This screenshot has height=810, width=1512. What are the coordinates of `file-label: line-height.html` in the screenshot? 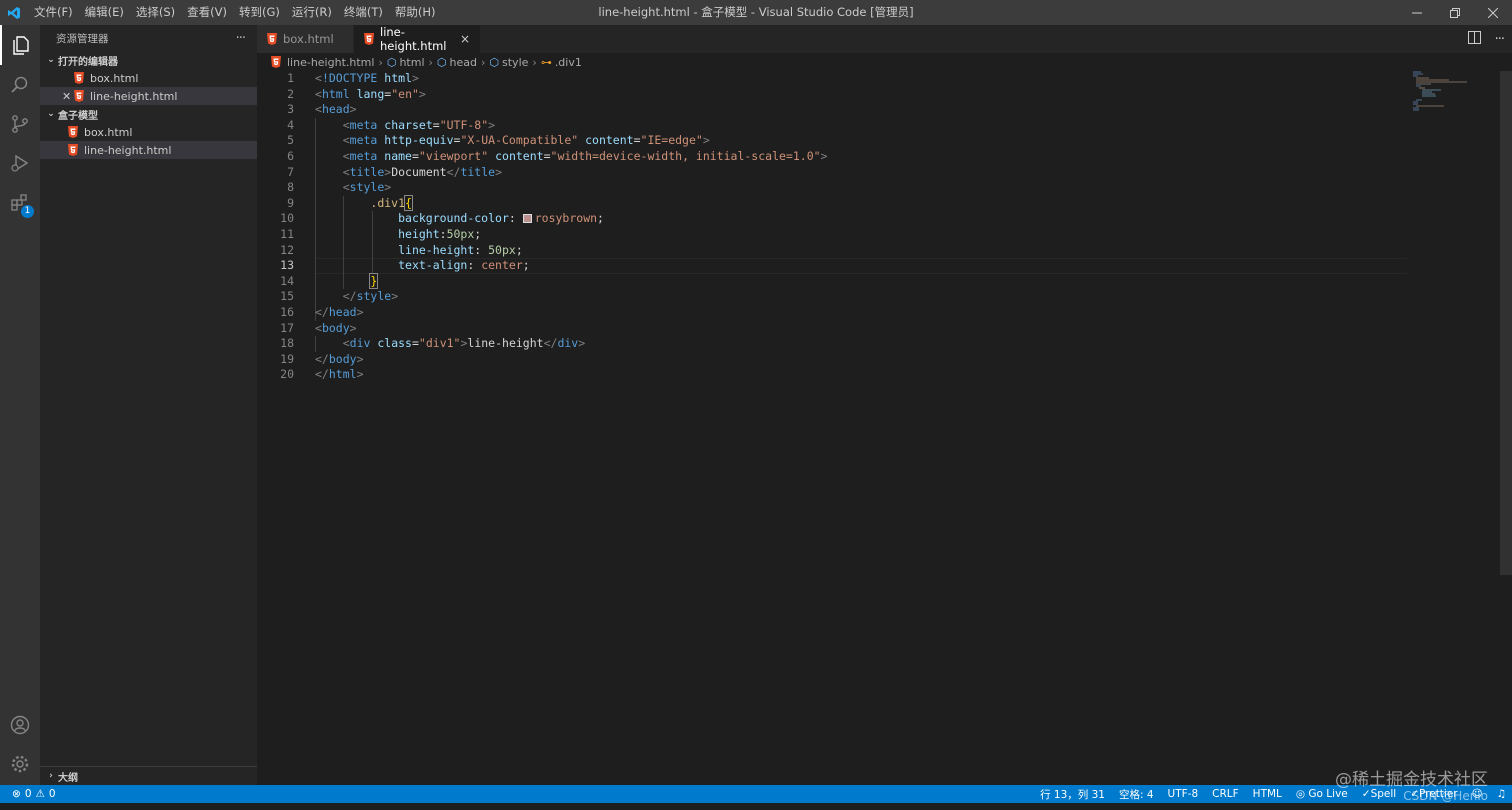 It's located at (128, 150).